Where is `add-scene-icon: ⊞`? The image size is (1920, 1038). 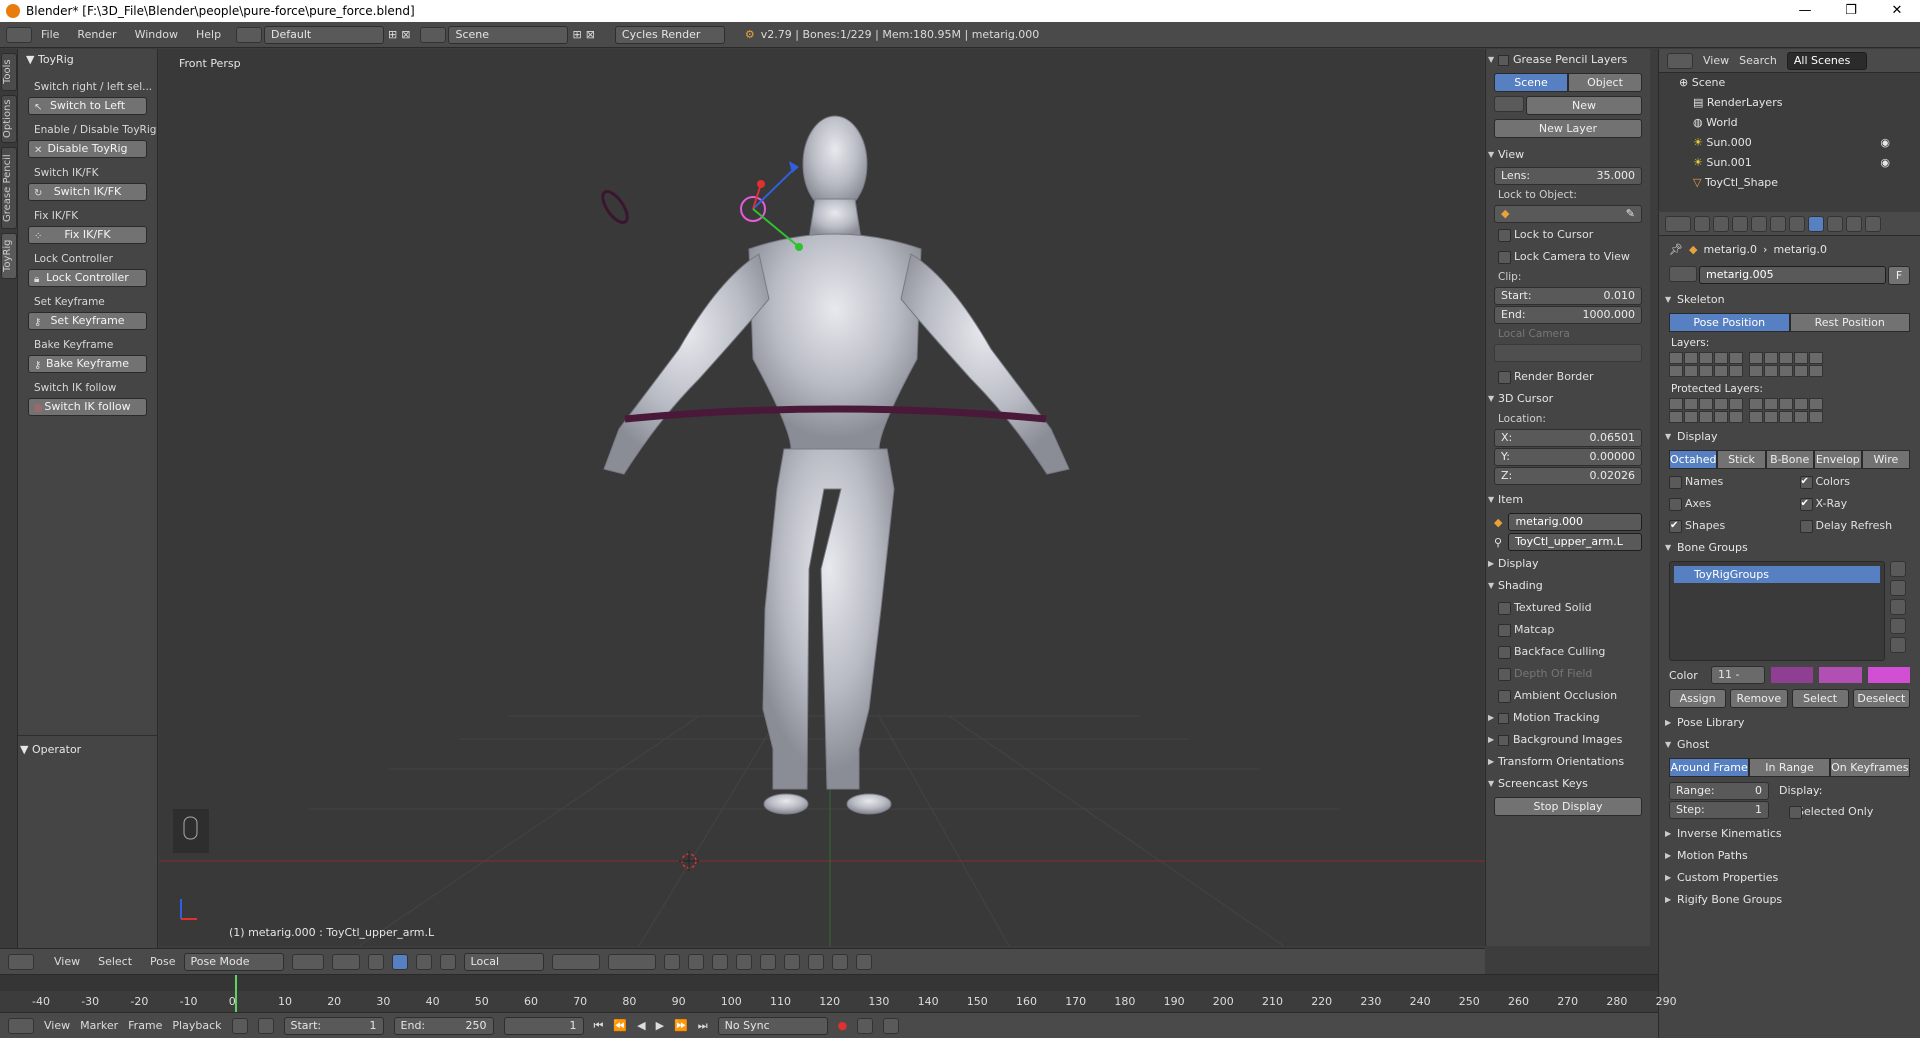
add-scene-icon: ⊞ is located at coordinates (576, 34).